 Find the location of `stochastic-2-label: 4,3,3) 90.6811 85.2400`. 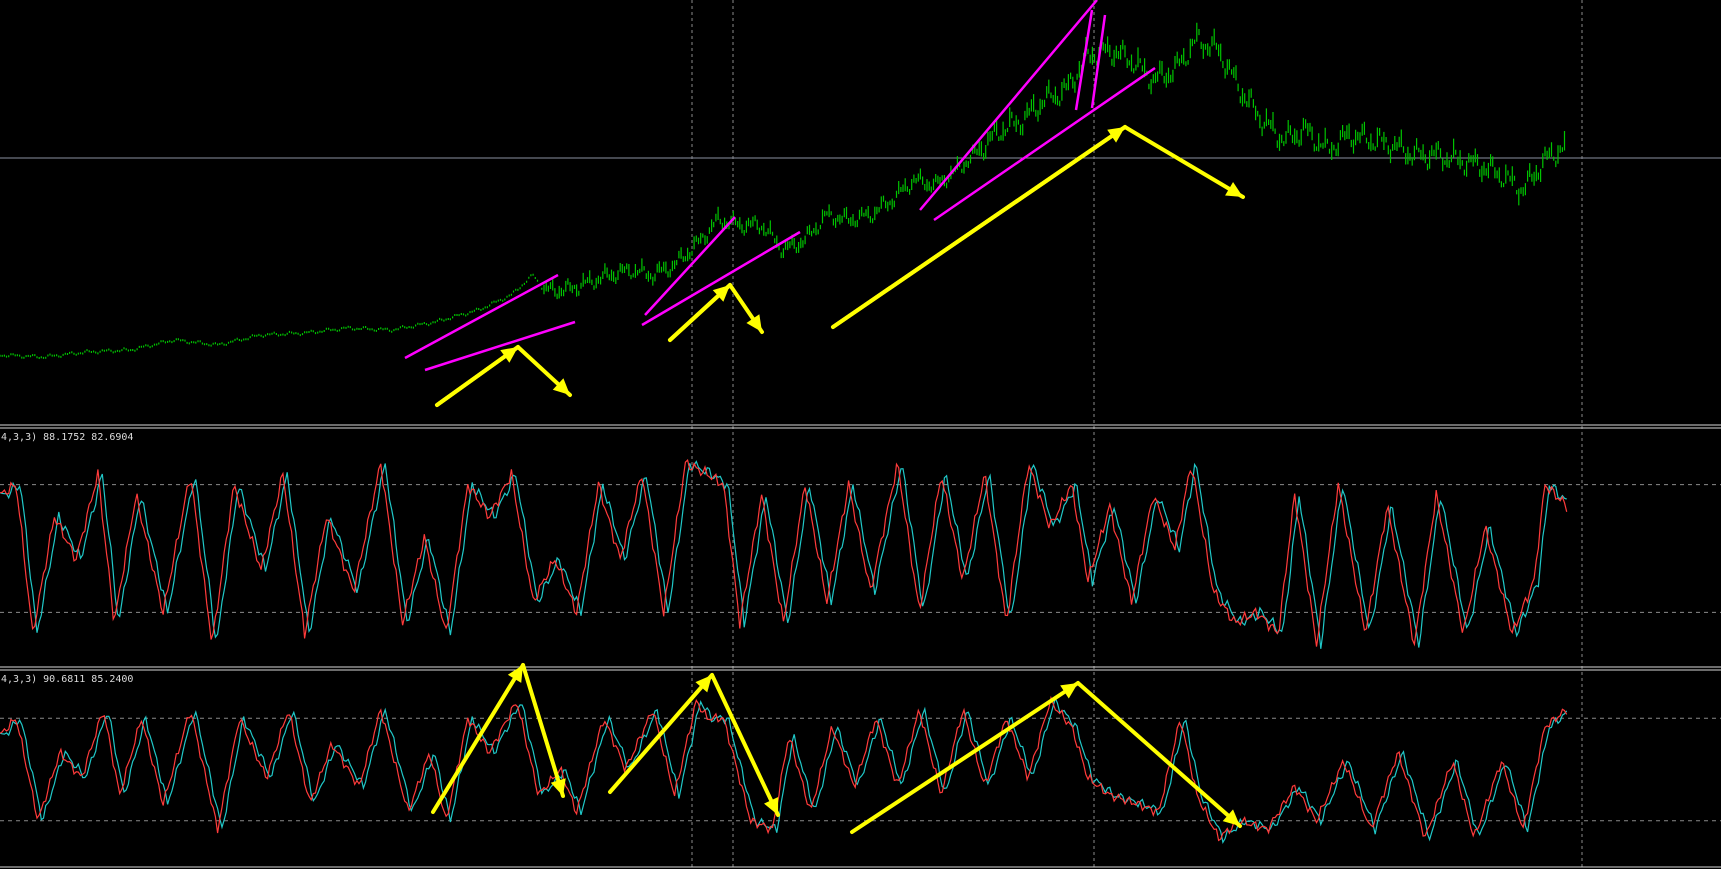

stochastic-2-label: 4,3,3) 90.6811 85.2400 is located at coordinates (67, 679).